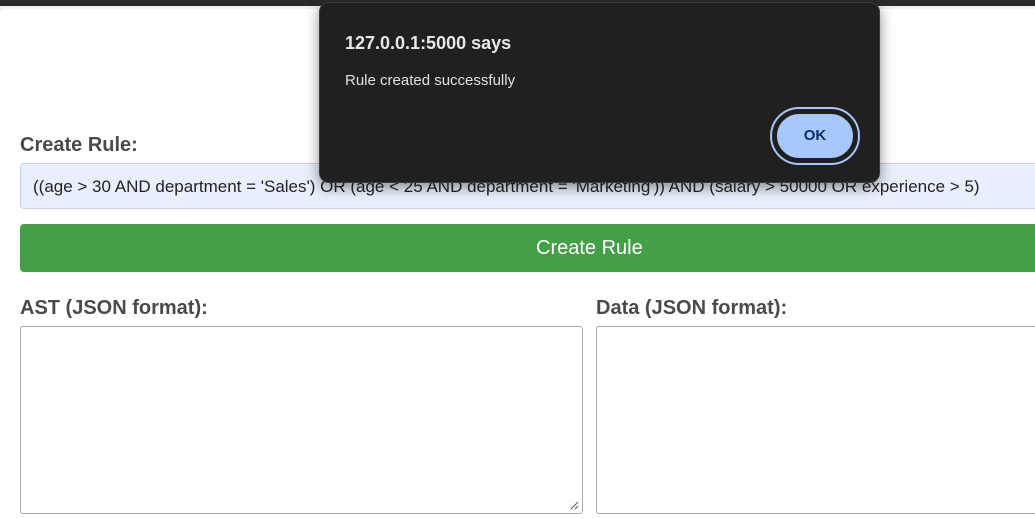 The image size is (1035, 518). I want to click on ast-label: AST (JSON format):, so click(114, 308).